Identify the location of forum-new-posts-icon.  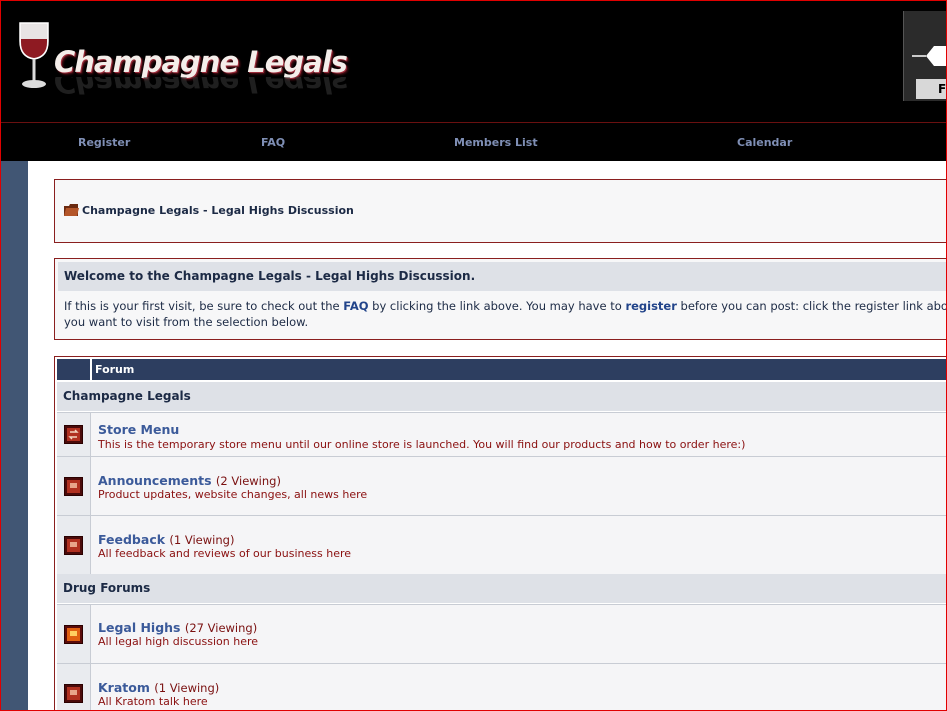
(73, 634).